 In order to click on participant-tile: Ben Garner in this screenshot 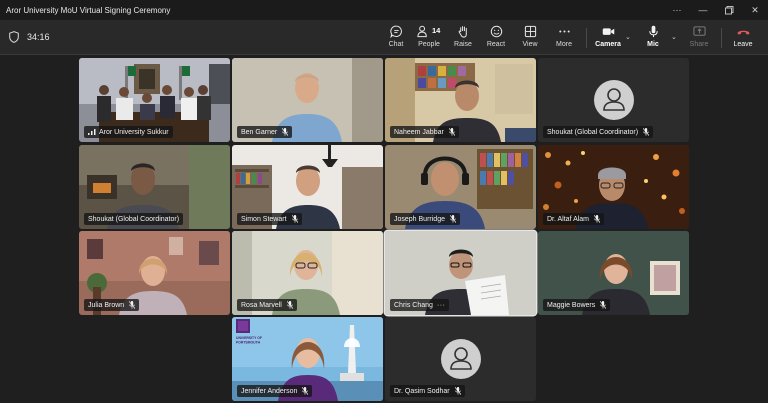, I will do `click(307, 100)`.